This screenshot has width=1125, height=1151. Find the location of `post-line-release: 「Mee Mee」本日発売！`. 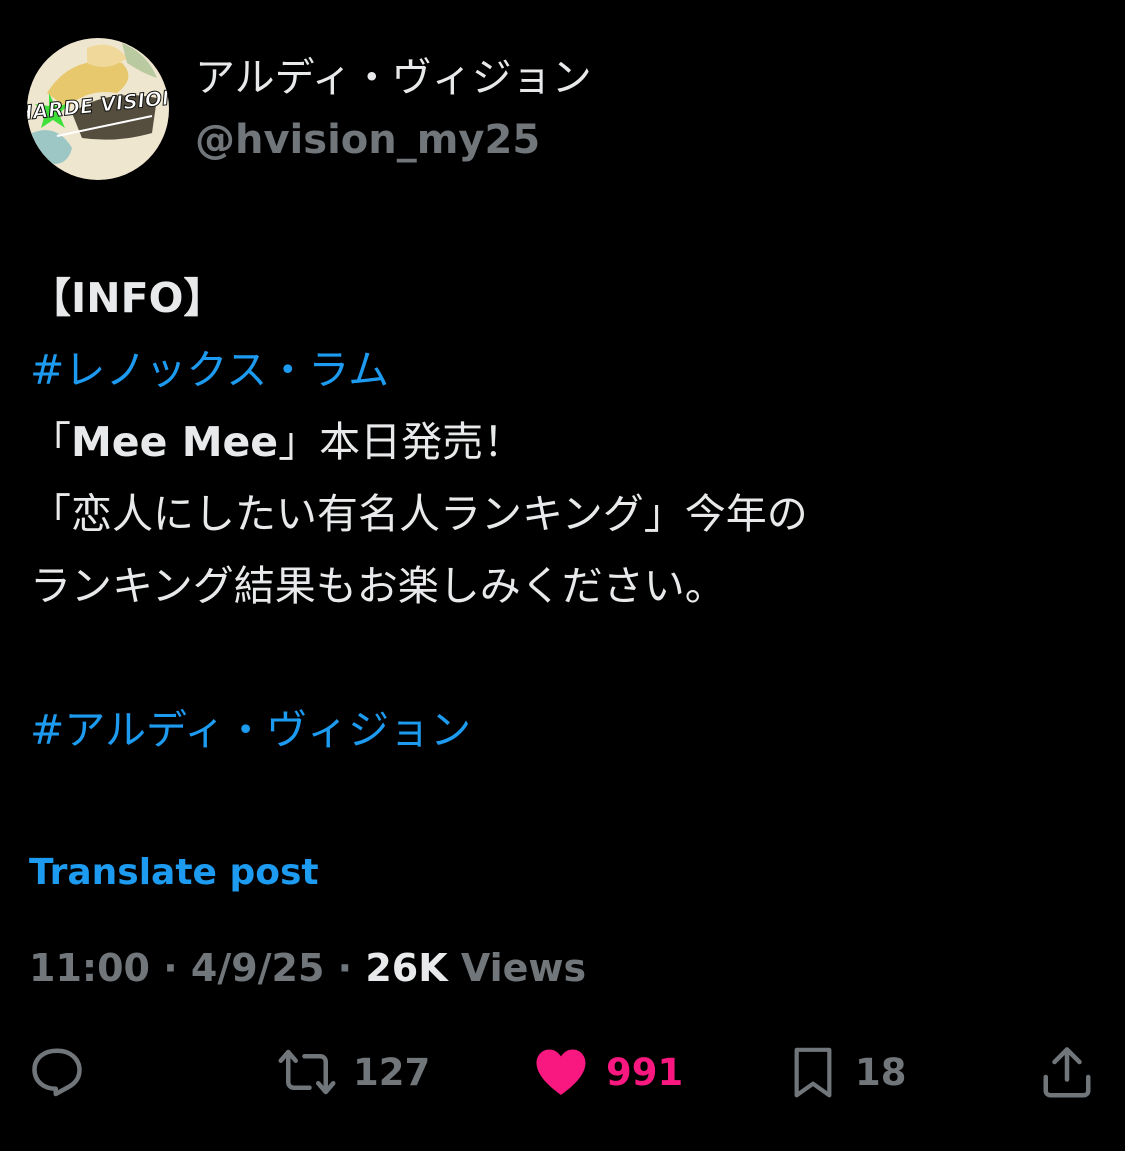

post-line-release: 「Mee Mee」本日発売！ is located at coordinates (560, 442).